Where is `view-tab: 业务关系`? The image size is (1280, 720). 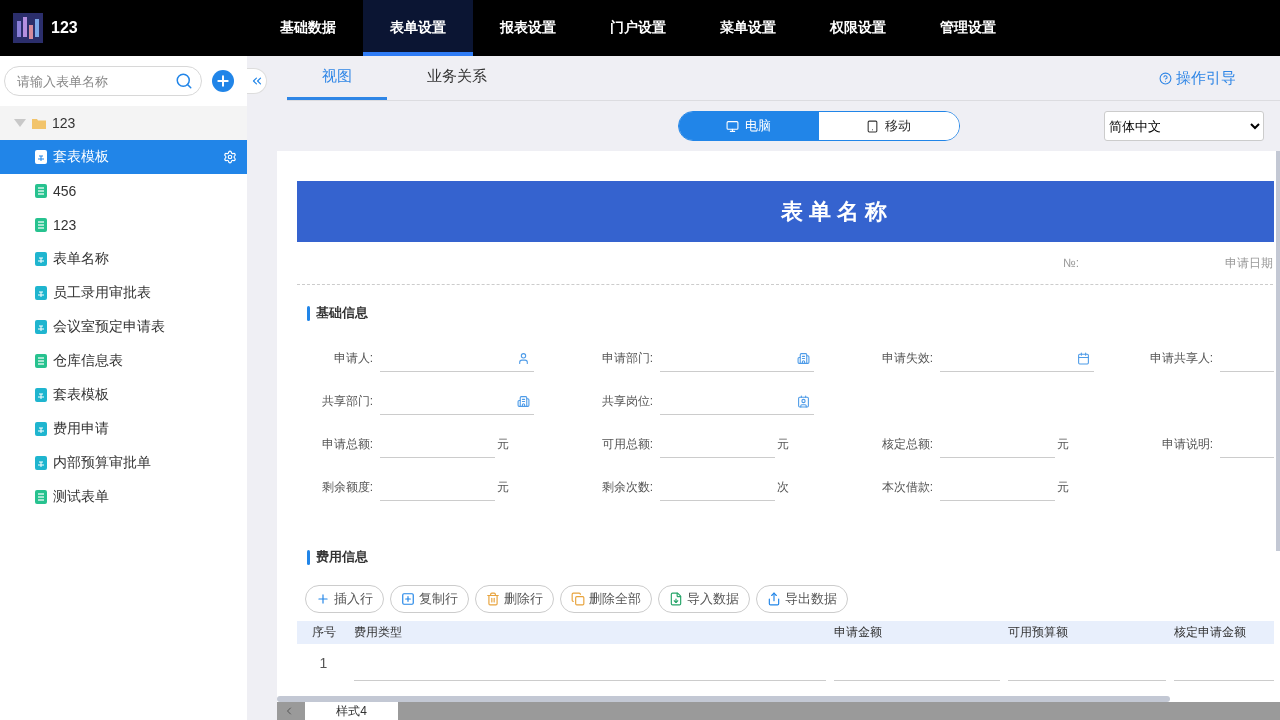 view-tab: 业务关系 is located at coordinates (457, 78).